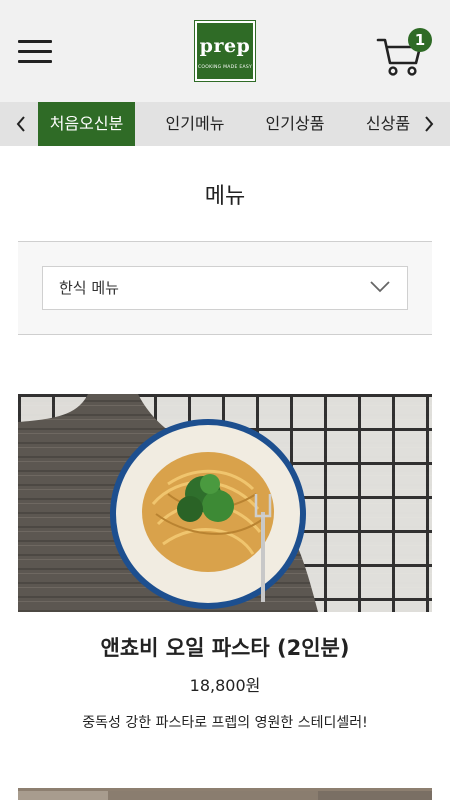 The image size is (450, 800). What do you see at coordinates (225, 685) in the screenshot?
I see `product-price: 18,800원` at bounding box center [225, 685].